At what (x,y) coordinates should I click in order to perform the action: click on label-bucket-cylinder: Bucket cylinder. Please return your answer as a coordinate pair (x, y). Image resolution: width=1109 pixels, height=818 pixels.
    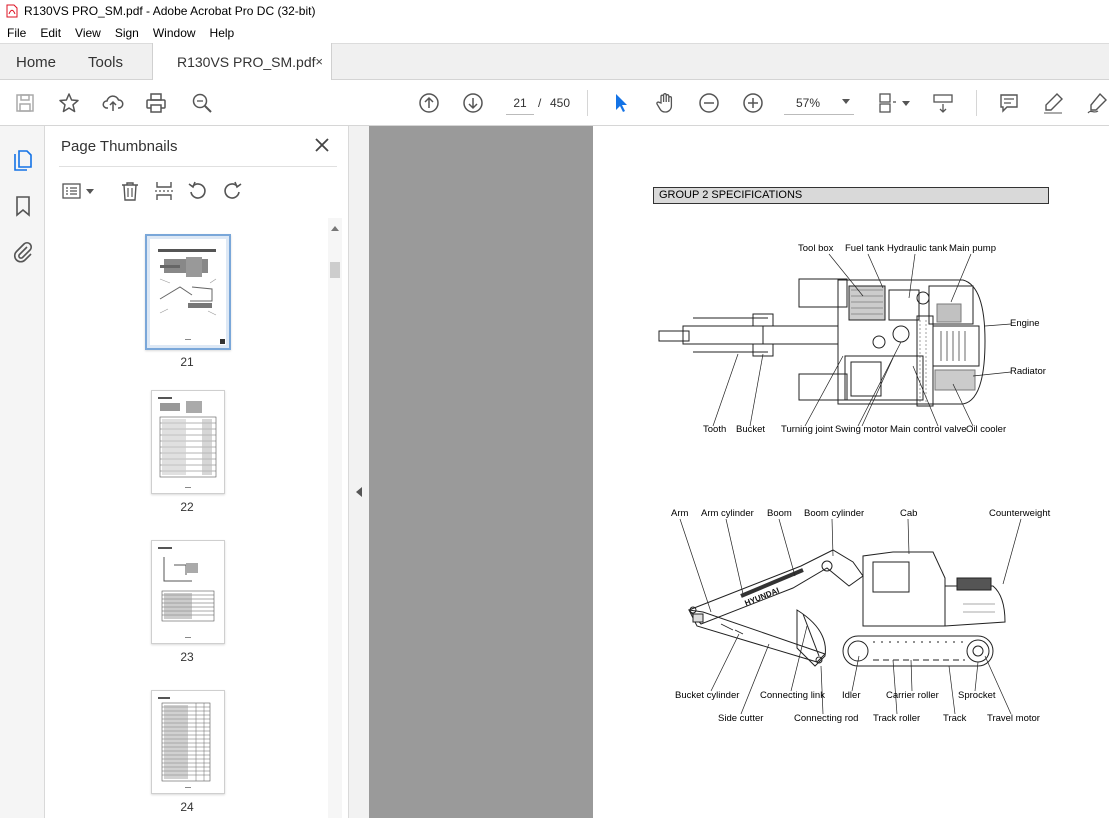
    Looking at the image, I should click on (707, 695).